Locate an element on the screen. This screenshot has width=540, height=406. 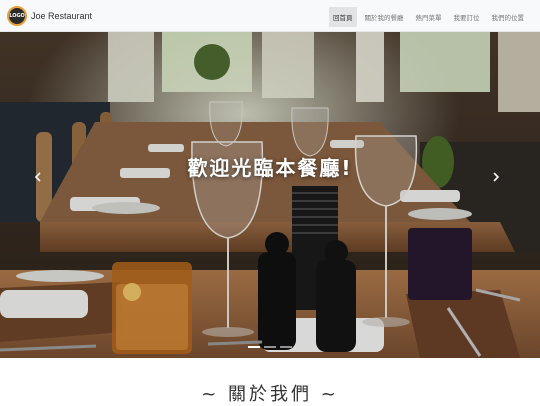
chevron-left-icon is located at coordinates (41, 179).